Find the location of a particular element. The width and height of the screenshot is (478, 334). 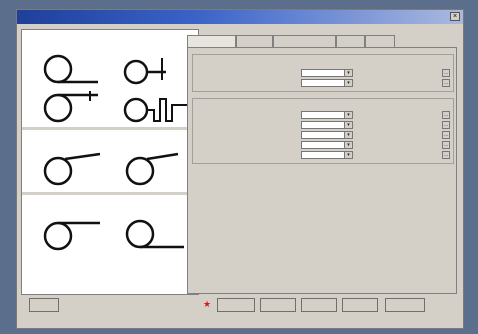

winder-diagram-row1 is located at coordinates (112, 69).